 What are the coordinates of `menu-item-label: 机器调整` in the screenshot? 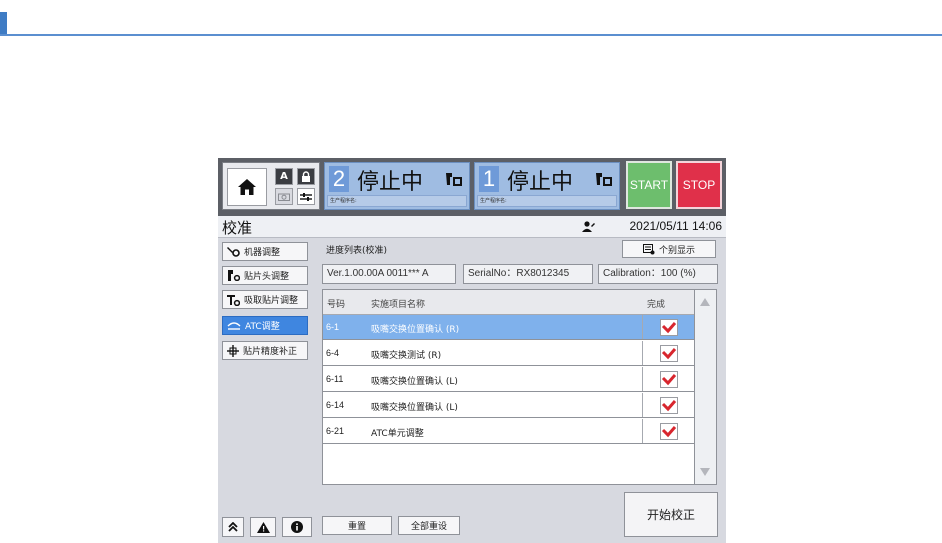 It's located at (262, 253).